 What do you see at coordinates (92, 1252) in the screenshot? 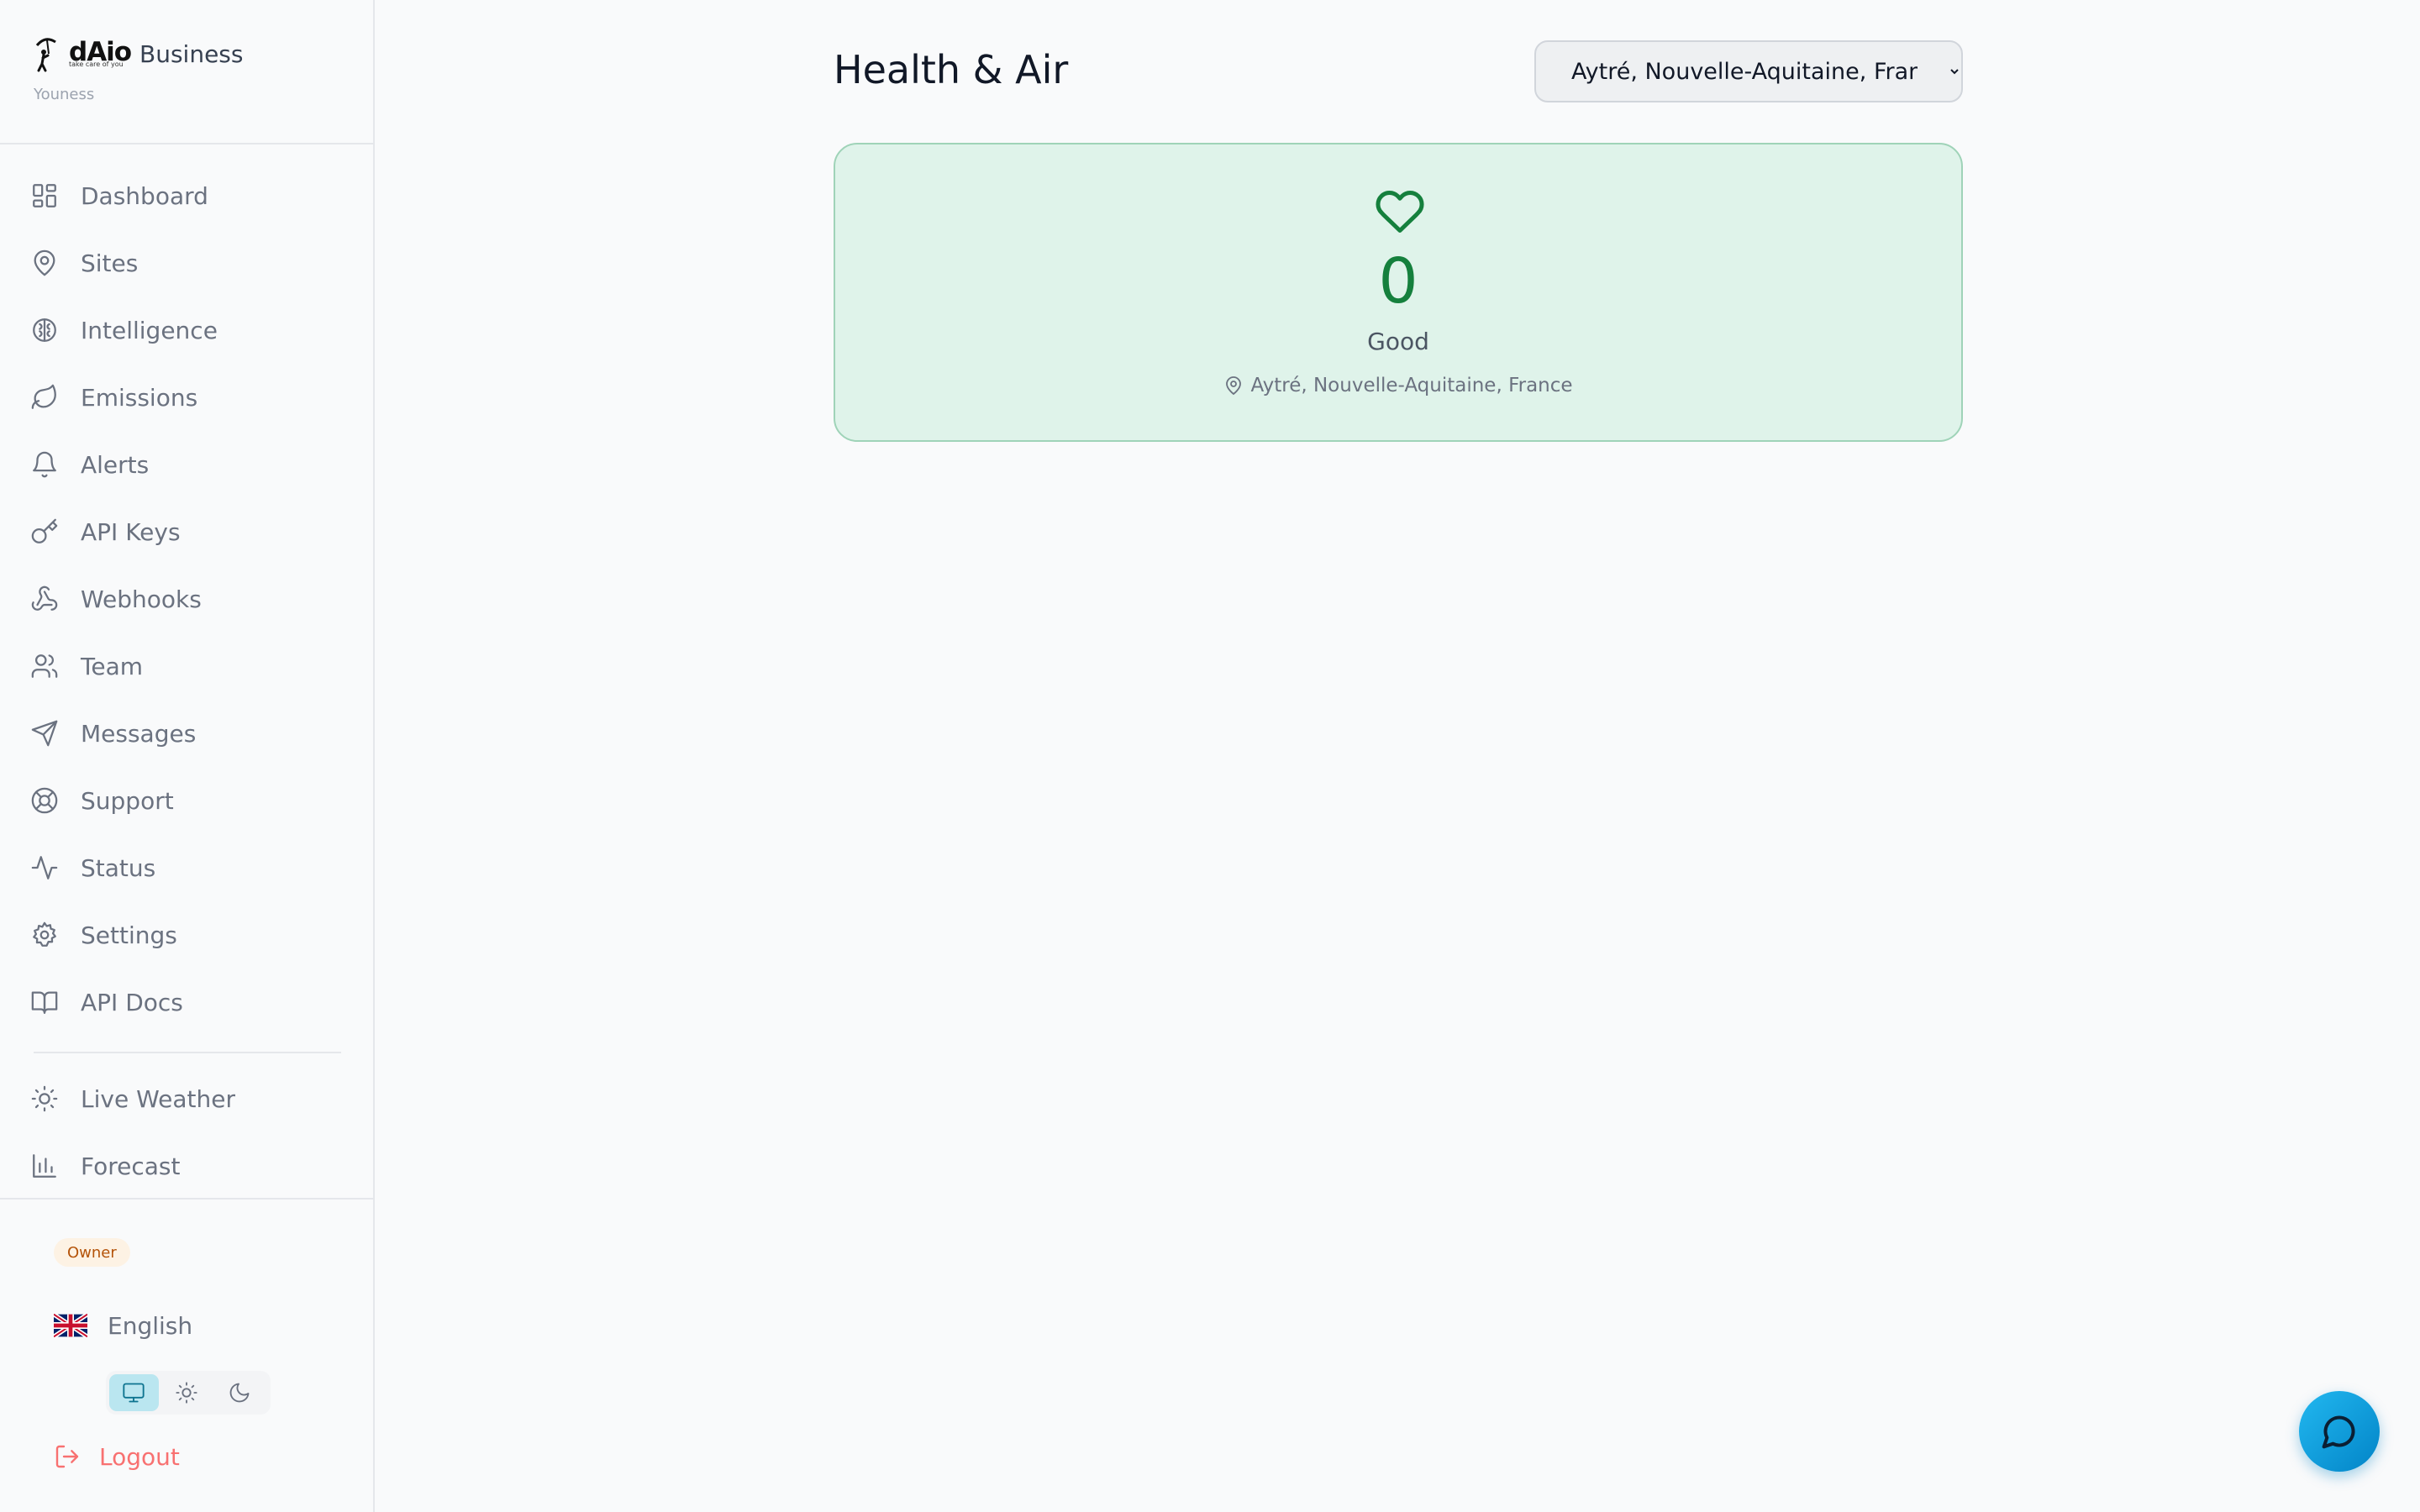
I see `role-badge: Owner` at bounding box center [92, 1252].